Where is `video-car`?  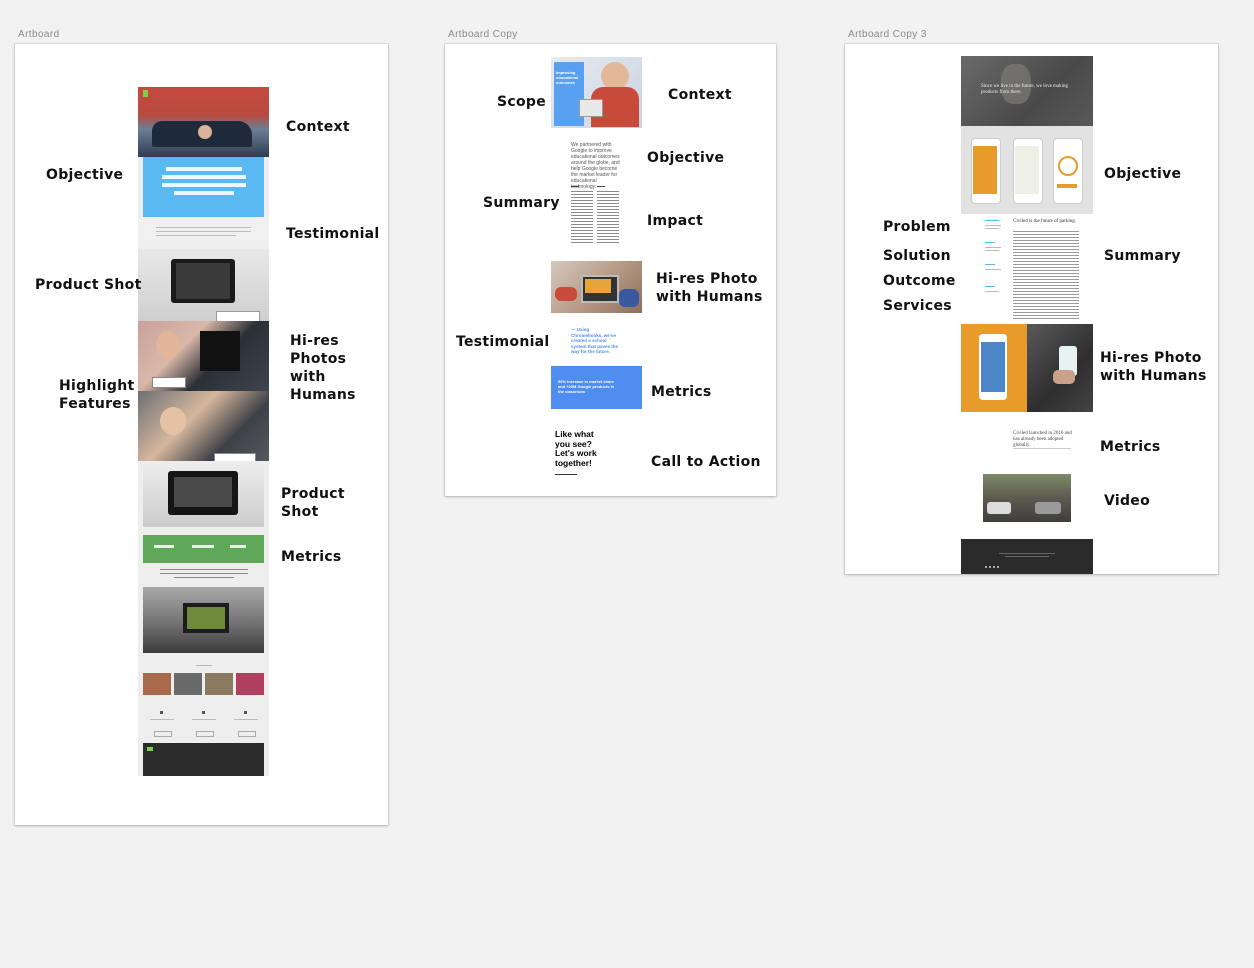
video-car is located at coordinates (999, 508).